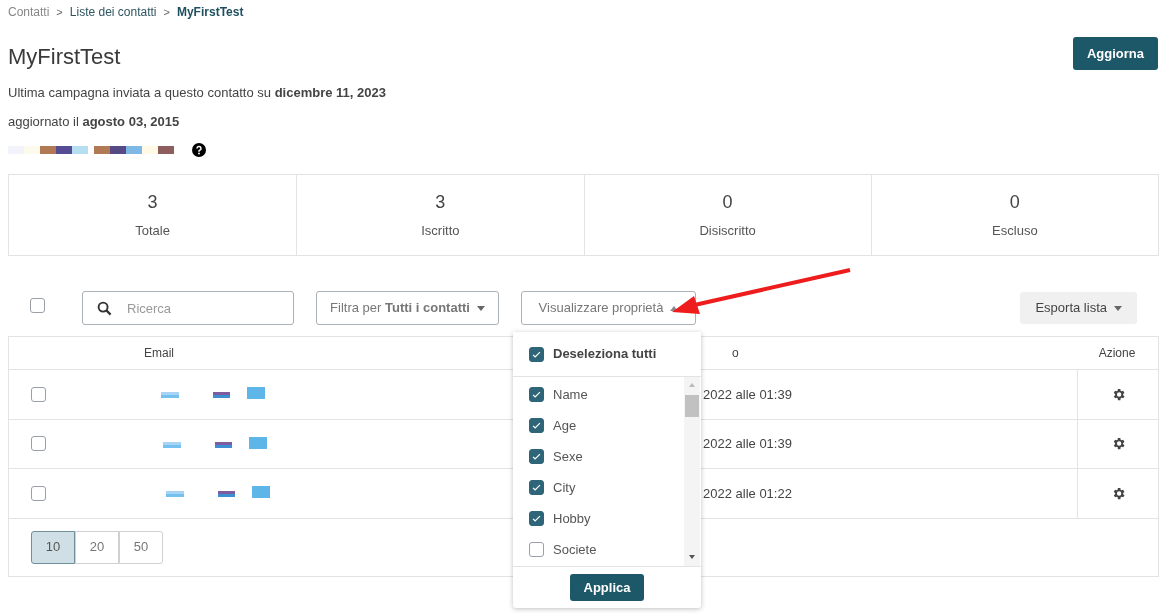  Describe the element at coordinates (159, 353) in the screenshot. I see `column-header: Email` at that location.